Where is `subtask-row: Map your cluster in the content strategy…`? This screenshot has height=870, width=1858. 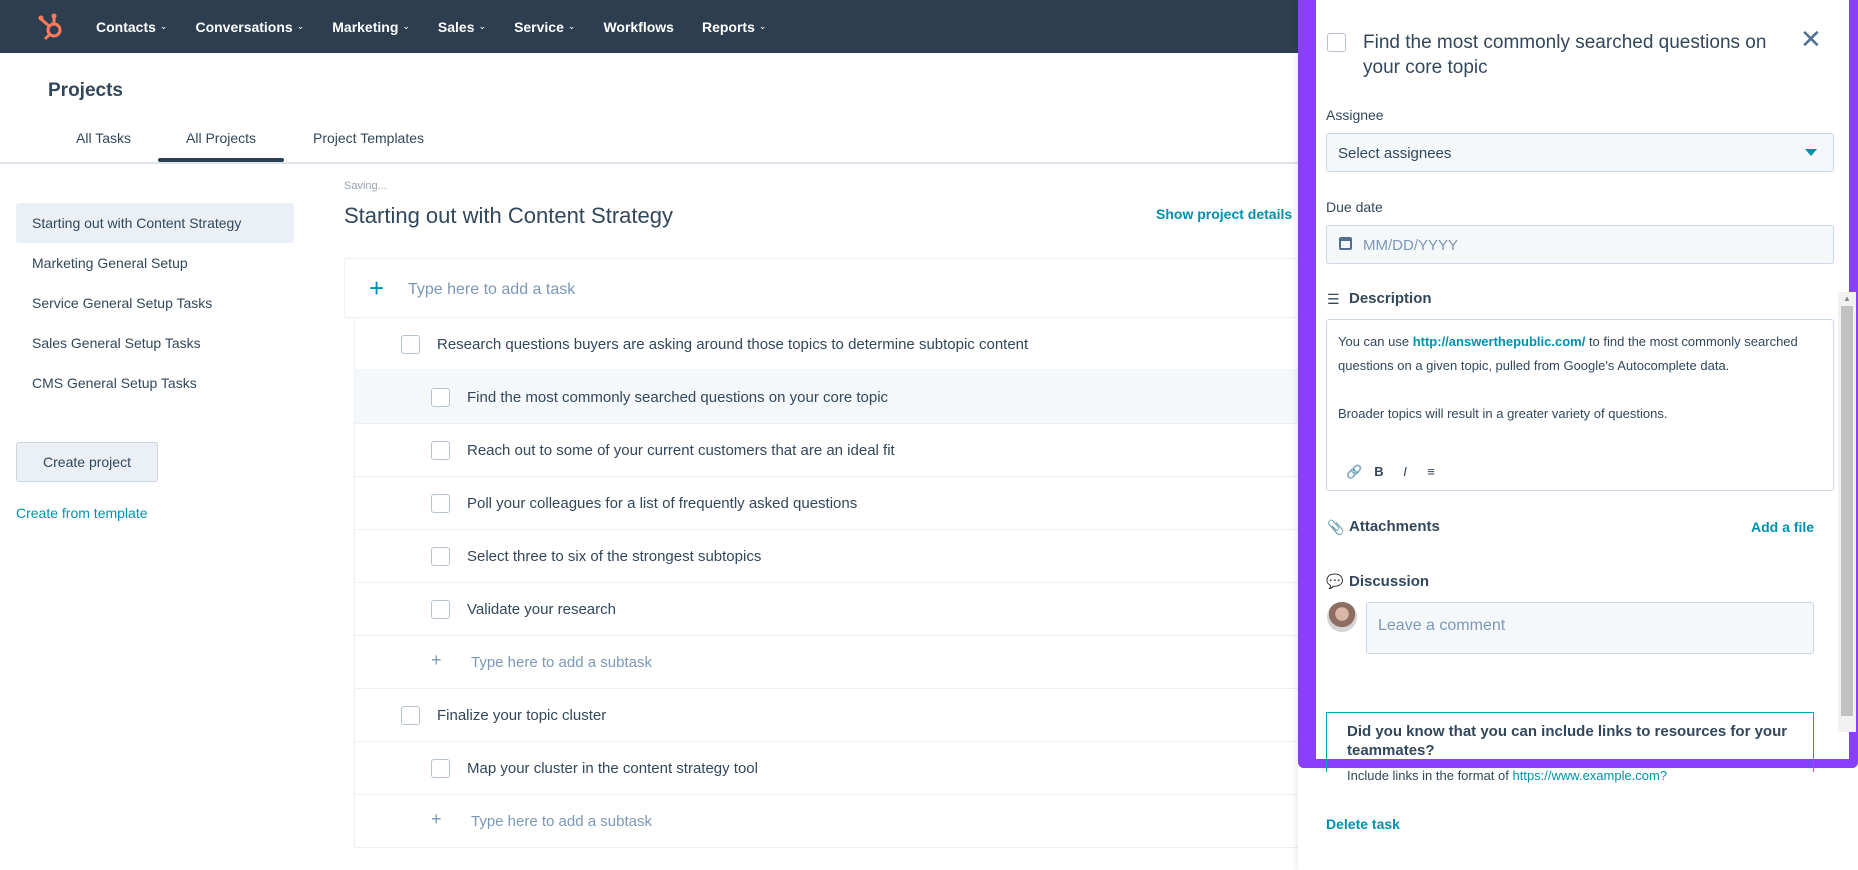
subtask-row: Map your cluster in the content strategy… is located at coordinates (829, 768).